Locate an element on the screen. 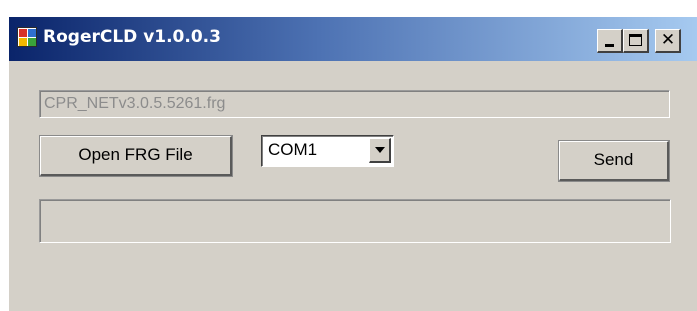 This screenshot has width=697, height=311. close-button: ✕ is located at coordinates (668, 41).